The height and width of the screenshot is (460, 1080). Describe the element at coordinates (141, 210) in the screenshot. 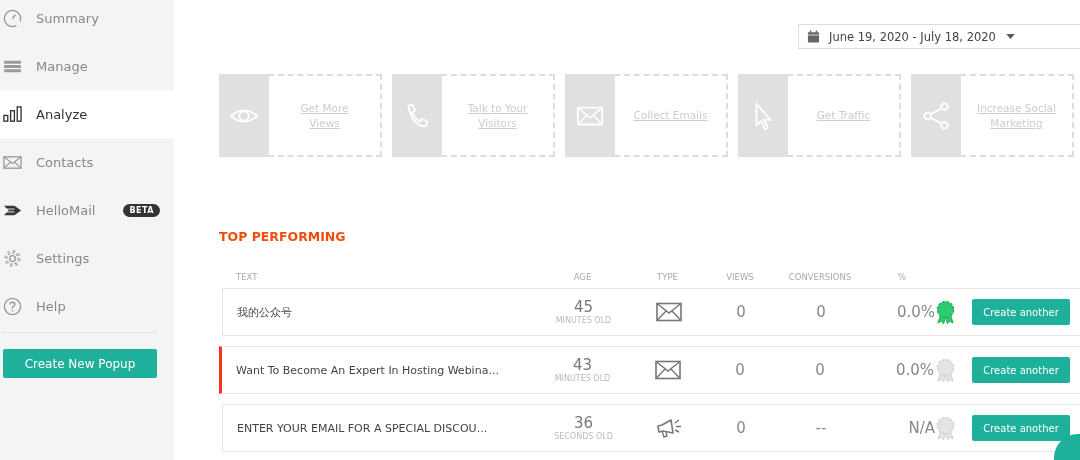

I see `beta-badge: BETA` at that location.